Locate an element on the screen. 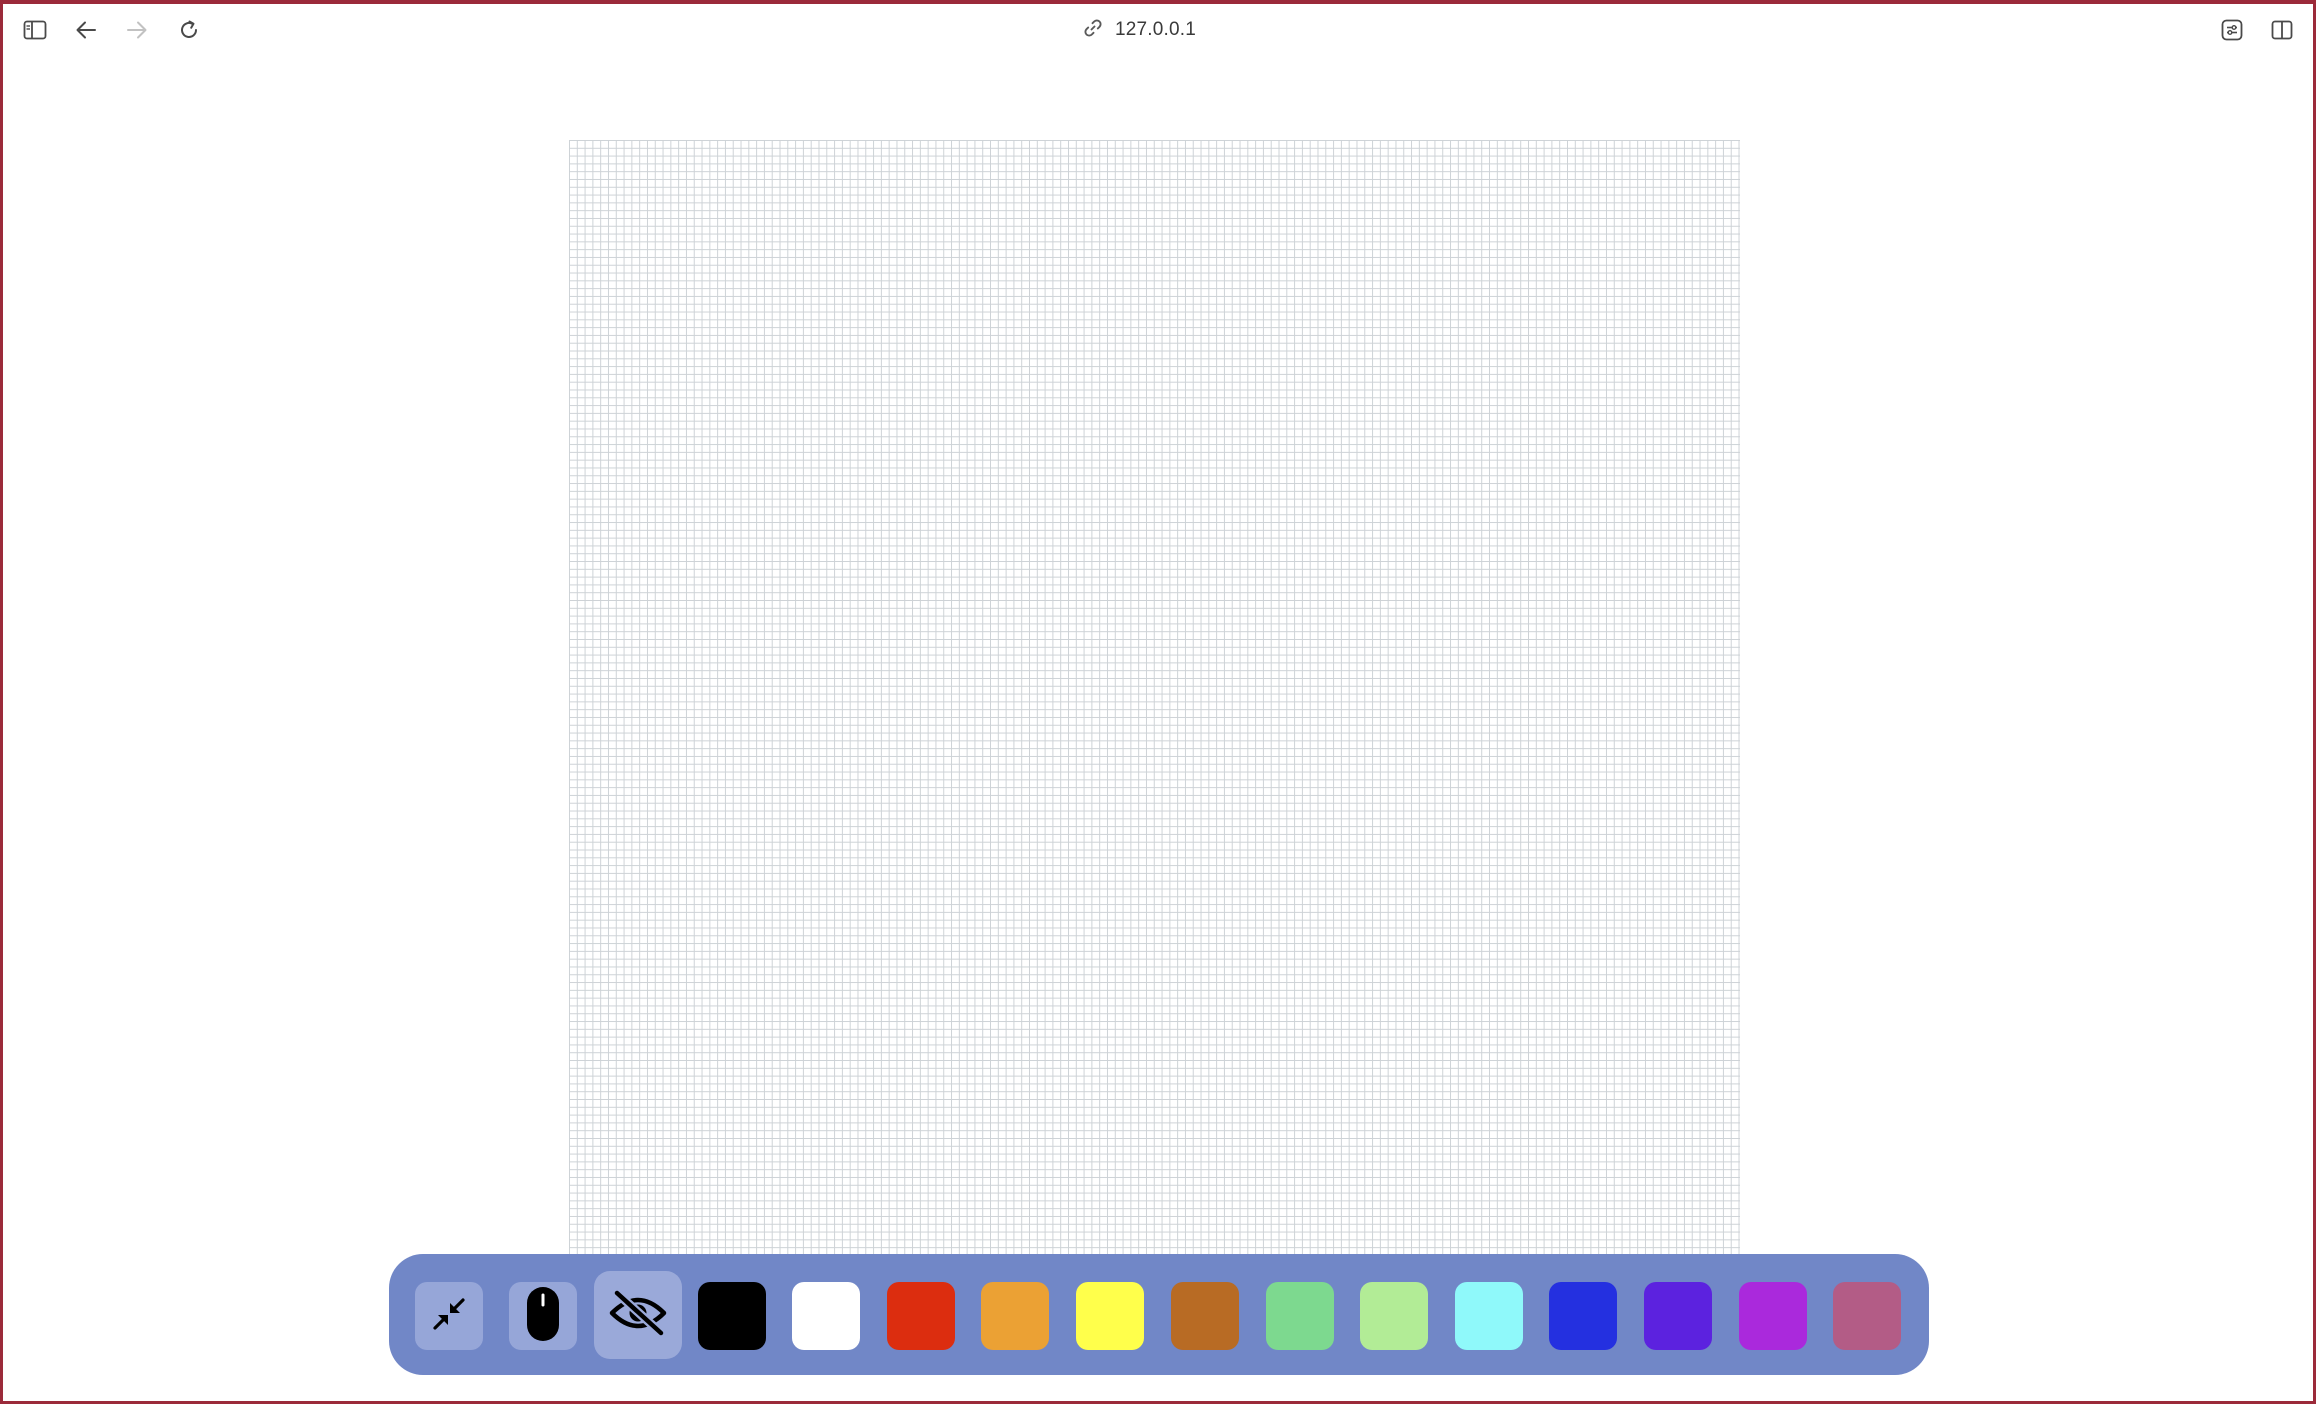 The image size is (2316, 1404). eye-slash-icon is located at coordinates (638, 1315).